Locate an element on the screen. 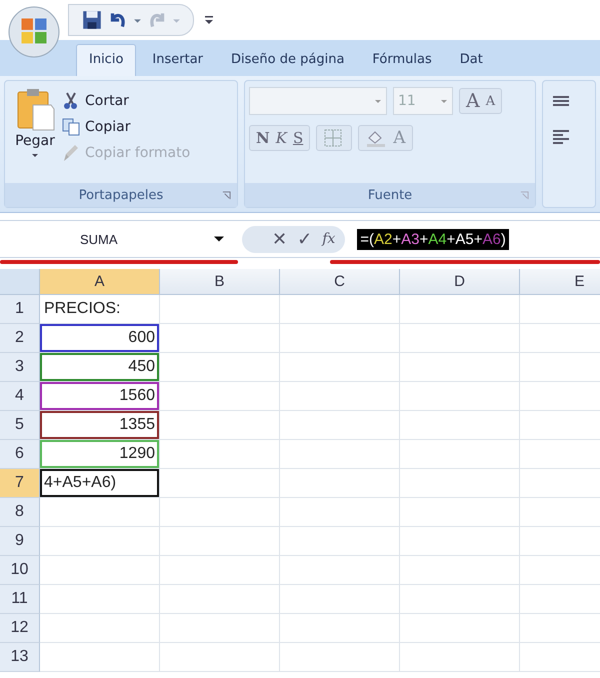 The width and height of the screenshot is (600, 678). column-header: D is located at coordinates (460, 282).